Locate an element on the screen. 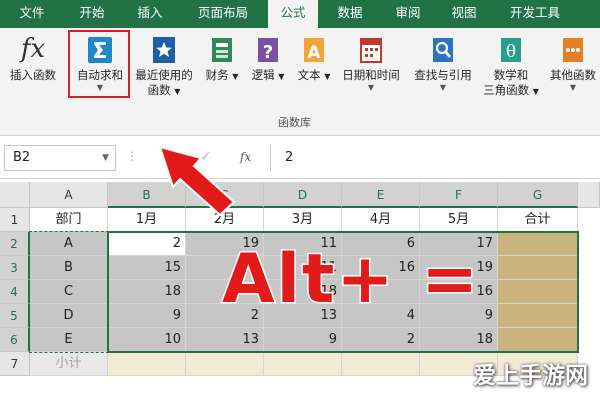 This screenshot has height=396, width=600. watermark: 爱上手游网 is located at coordinates (530, 376).